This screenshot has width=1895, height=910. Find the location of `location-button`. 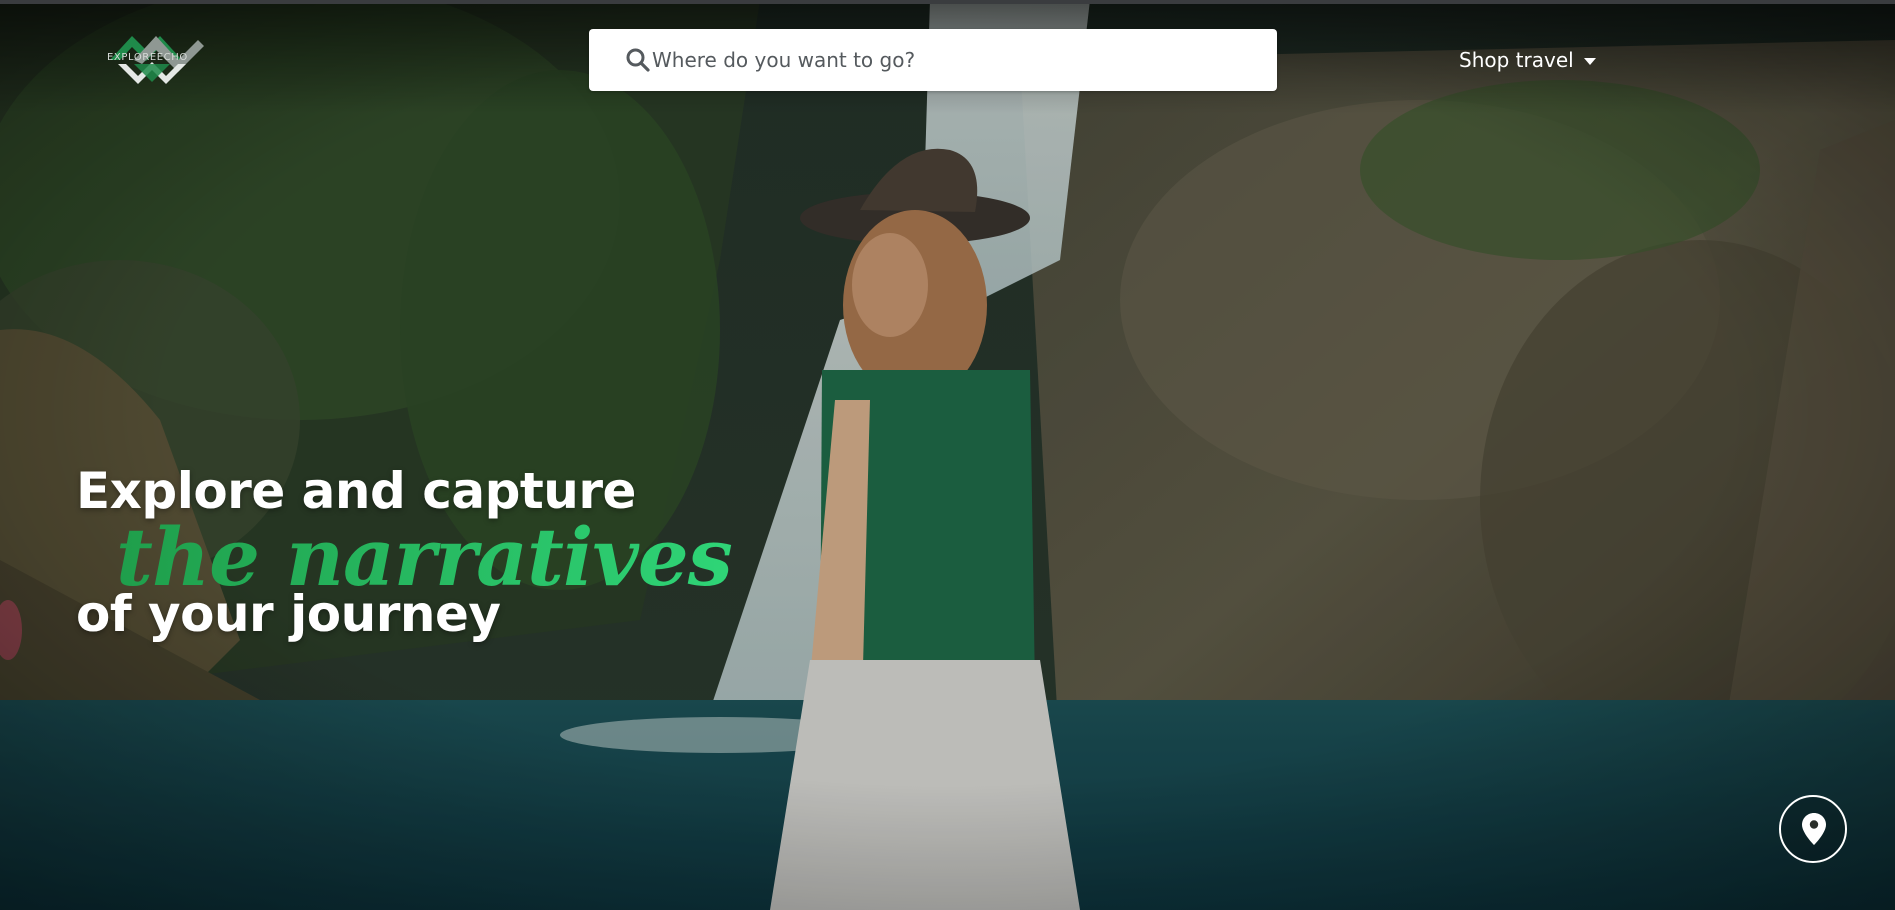

location-button is located at coordinates (1813, 829).